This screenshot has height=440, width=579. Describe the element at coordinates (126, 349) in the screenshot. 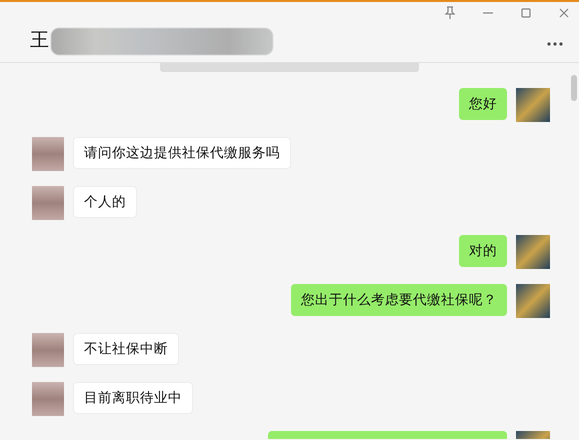

I see `message-bubble: 不让社保中断` at that location.